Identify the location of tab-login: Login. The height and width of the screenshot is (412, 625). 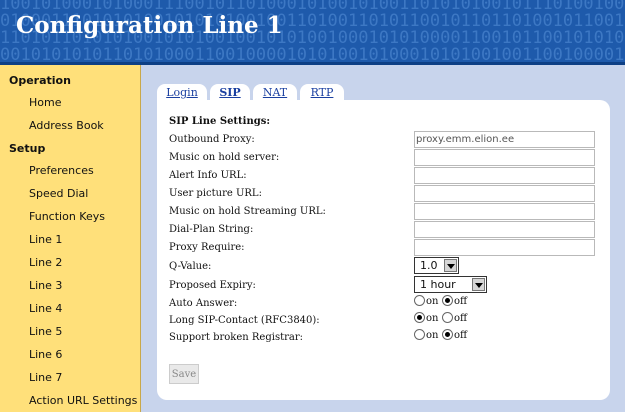
(182, 92).